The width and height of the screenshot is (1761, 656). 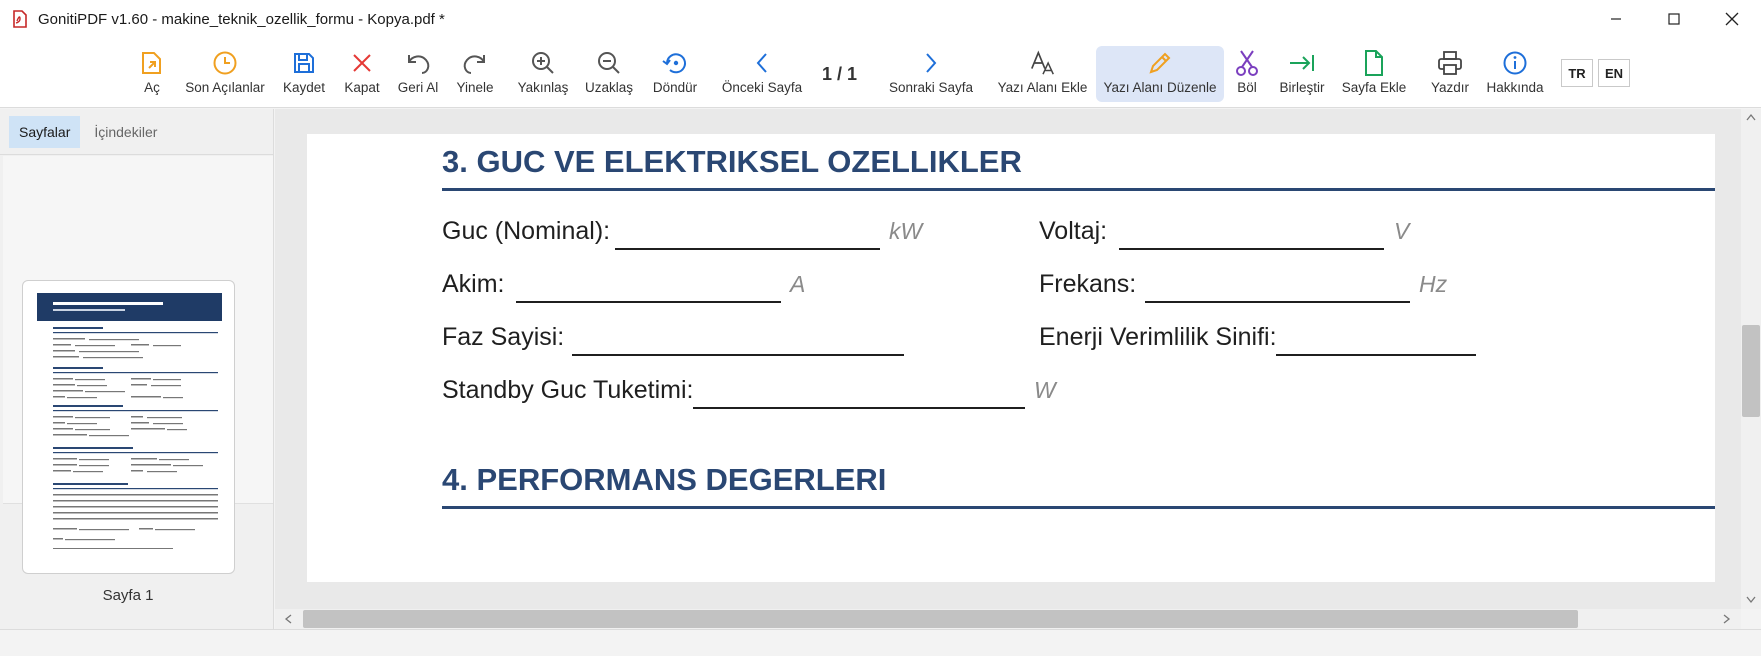 I want to click on section-3-rule, so click(x=1078, y=189).